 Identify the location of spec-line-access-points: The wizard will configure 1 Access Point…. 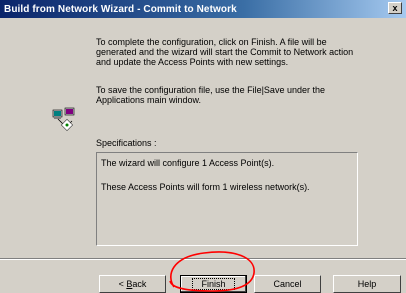
(188, 163).